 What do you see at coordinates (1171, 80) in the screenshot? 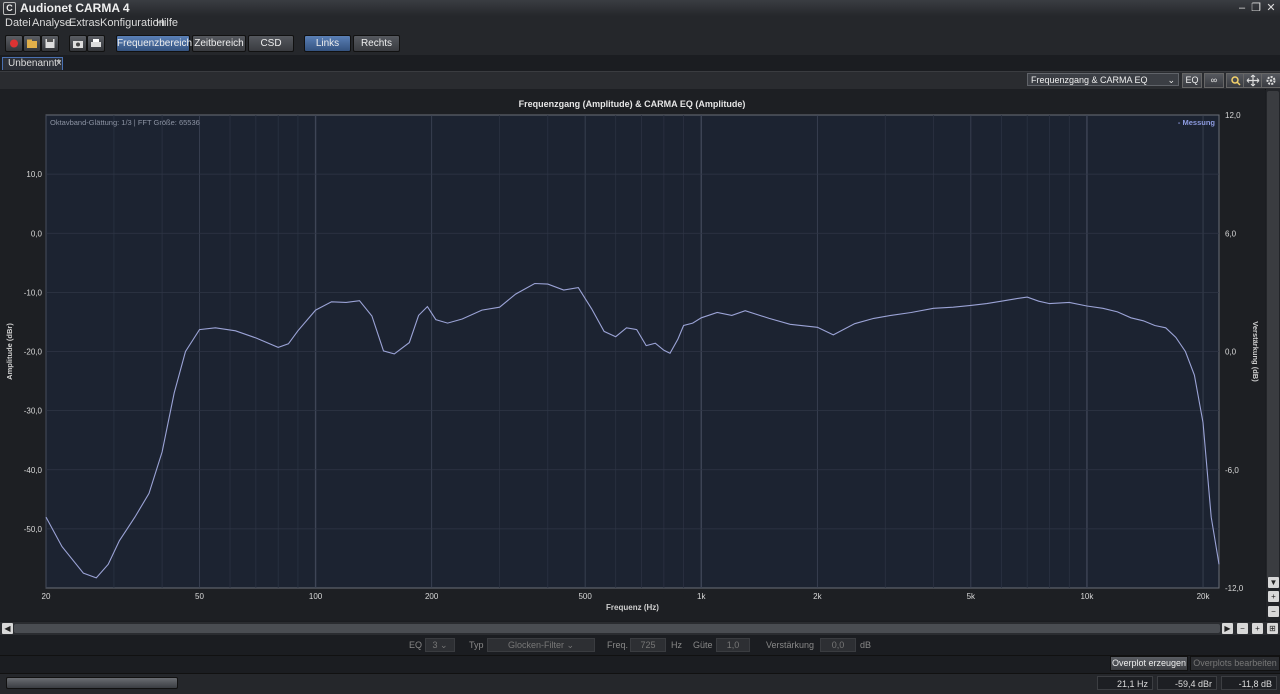
I see `chevron-down-icon: ⌄` at bounding box center [1171, 80].